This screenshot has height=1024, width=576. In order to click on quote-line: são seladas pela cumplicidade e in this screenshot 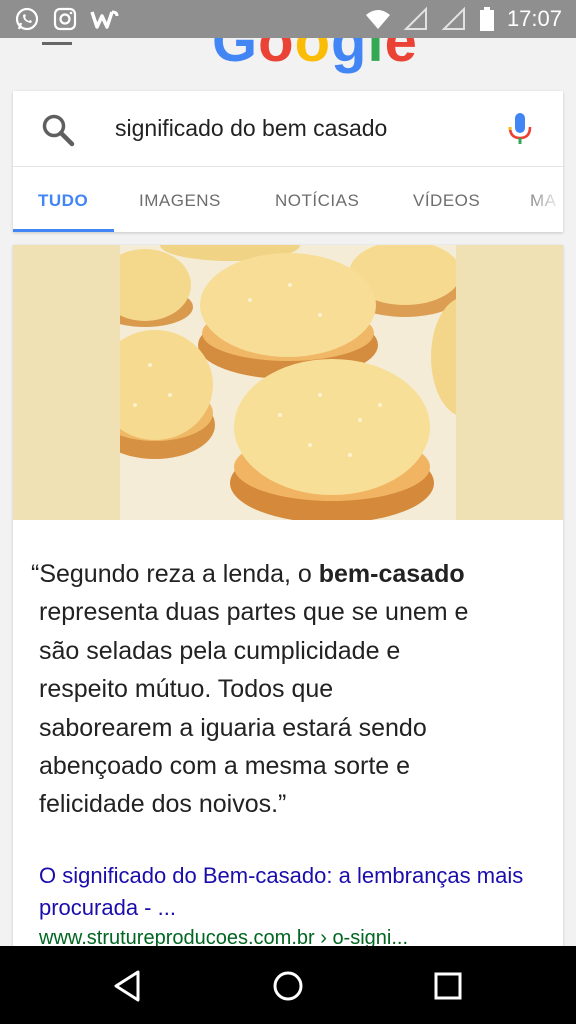, I will do `click(220, 650)`.